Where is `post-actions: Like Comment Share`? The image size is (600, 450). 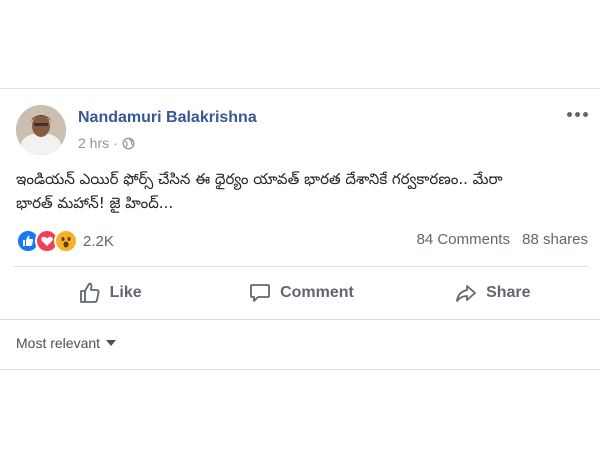
post-actions: Like Comment Share is located at coordinates (301, 293).